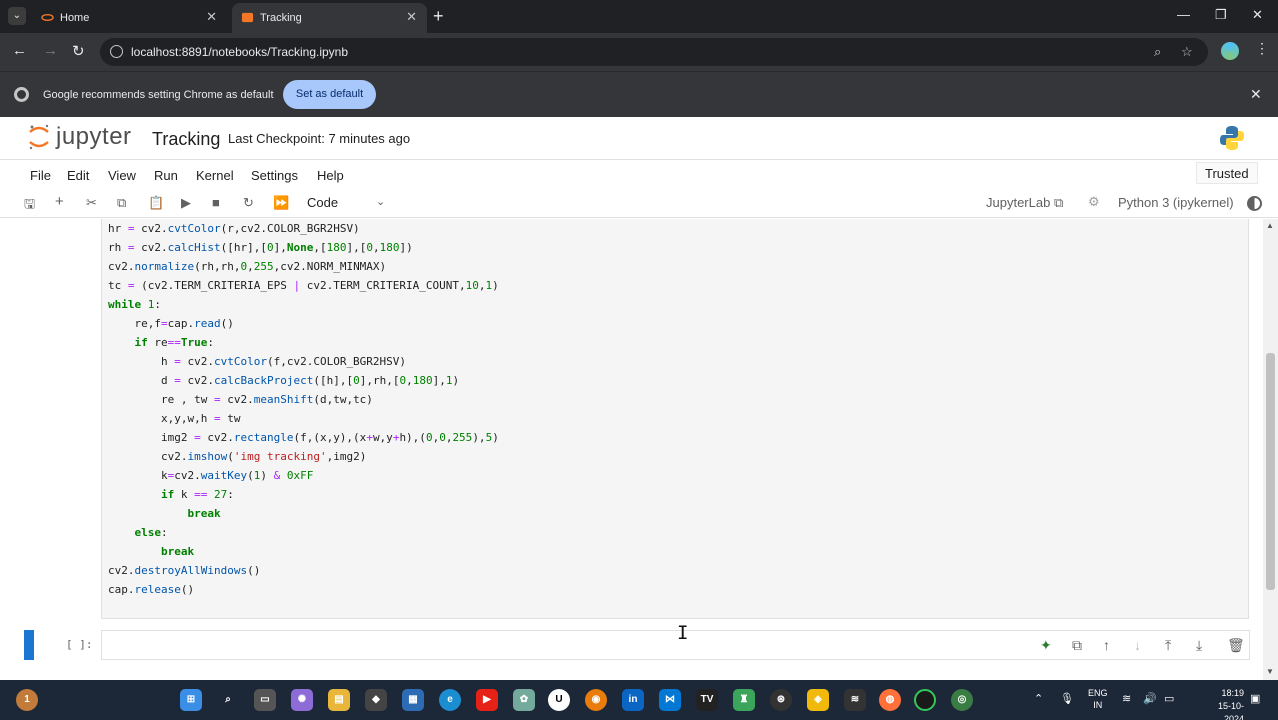 The width and height of the screenshot is (1278, 720). What do you see at coordinates (330, 175) in the screenshot?
I see `menu-help: Help` at bounding box center [330, 175].